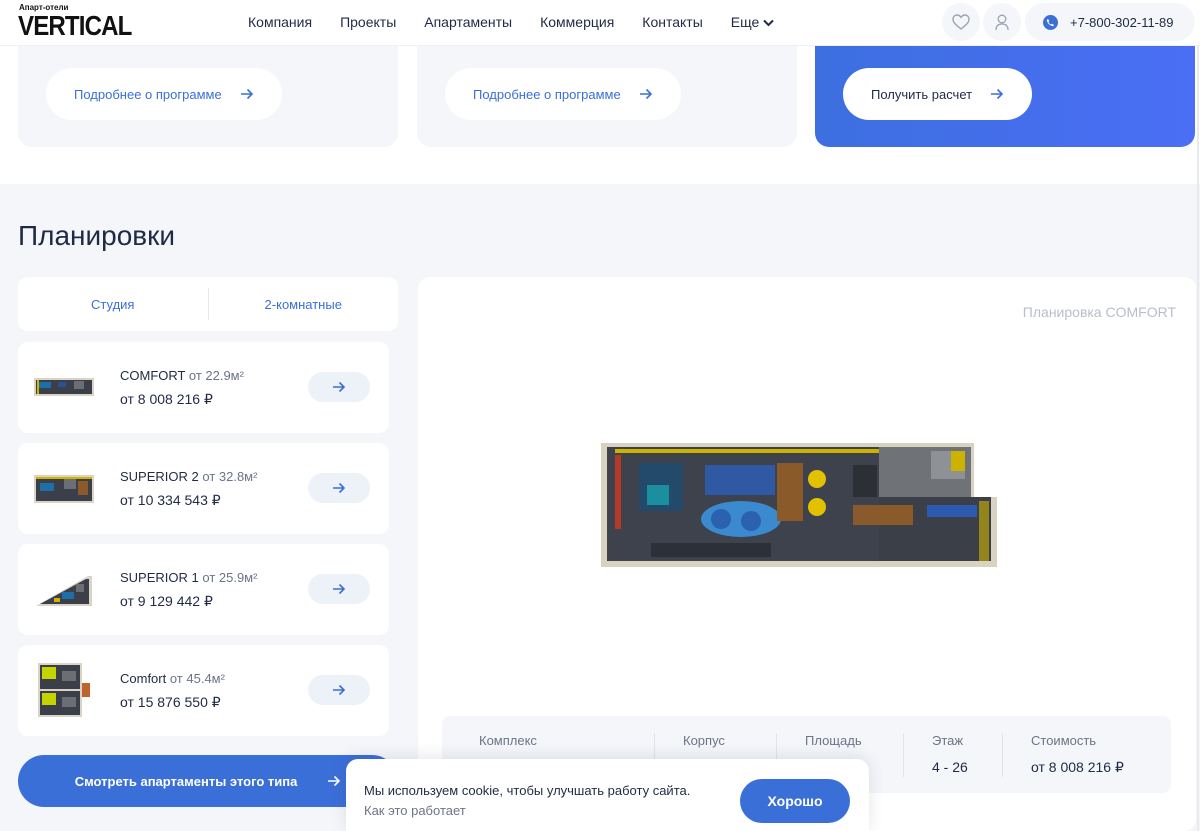 The image size is (1200, 831). I want to click on user-icon, so click(1002, 22).